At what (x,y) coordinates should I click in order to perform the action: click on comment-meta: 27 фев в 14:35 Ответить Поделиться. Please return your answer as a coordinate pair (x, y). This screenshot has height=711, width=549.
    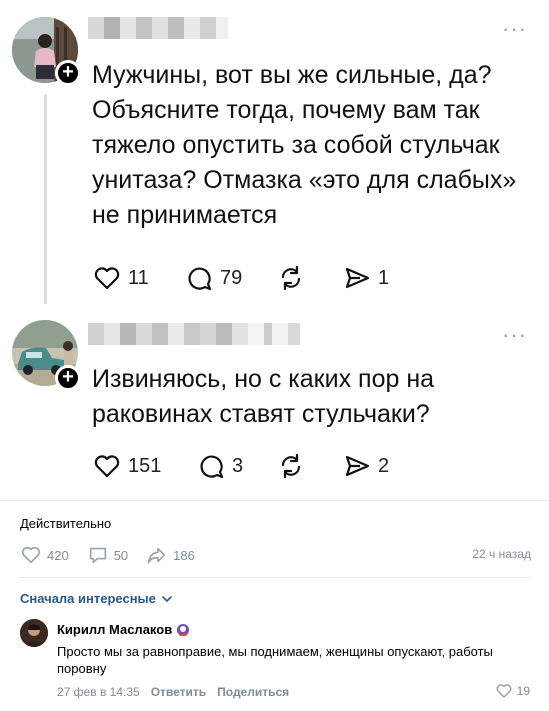
    Looking at the image, I should click on (178, 692).